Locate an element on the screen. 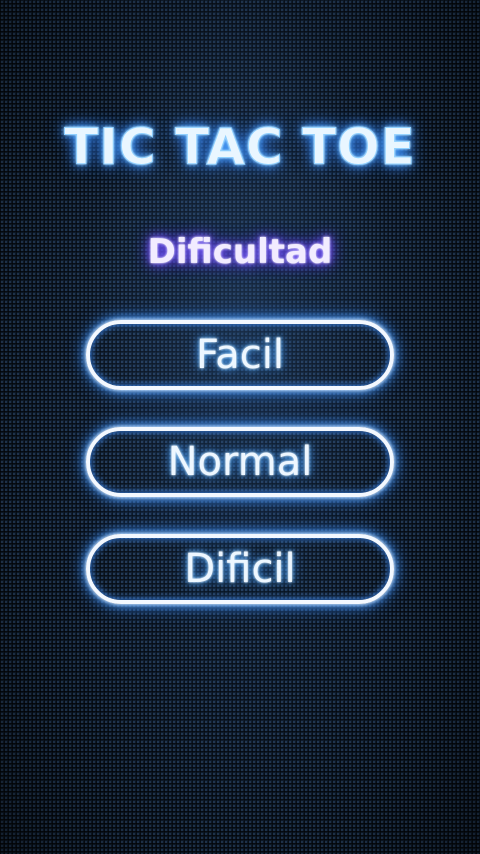  hard-button: Dificil is located at coordinates (240, 569).